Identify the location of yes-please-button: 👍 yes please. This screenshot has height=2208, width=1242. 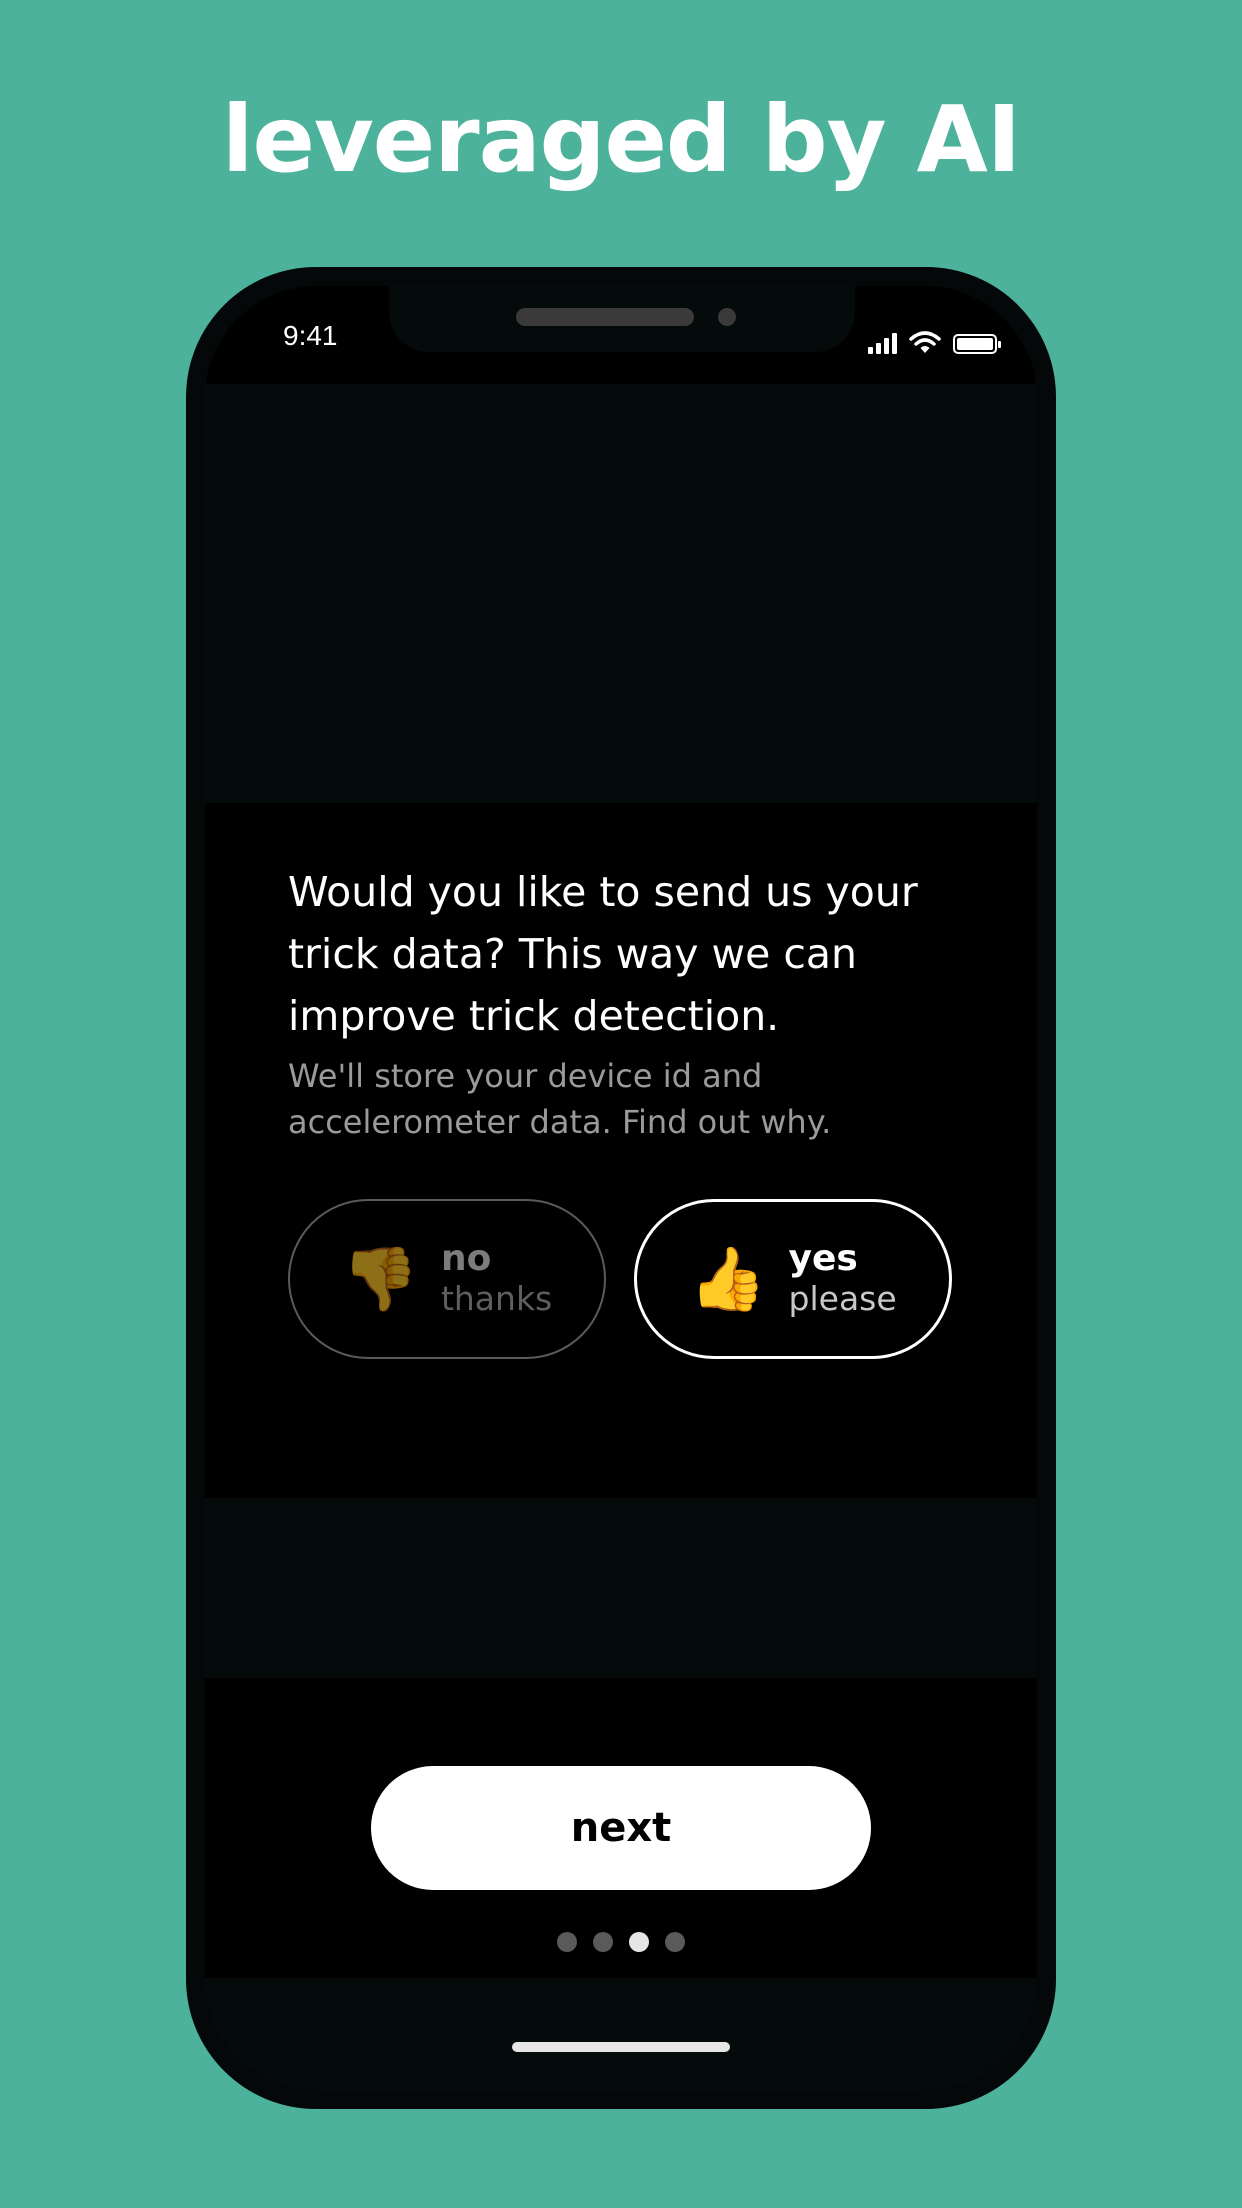
(793, 1279).